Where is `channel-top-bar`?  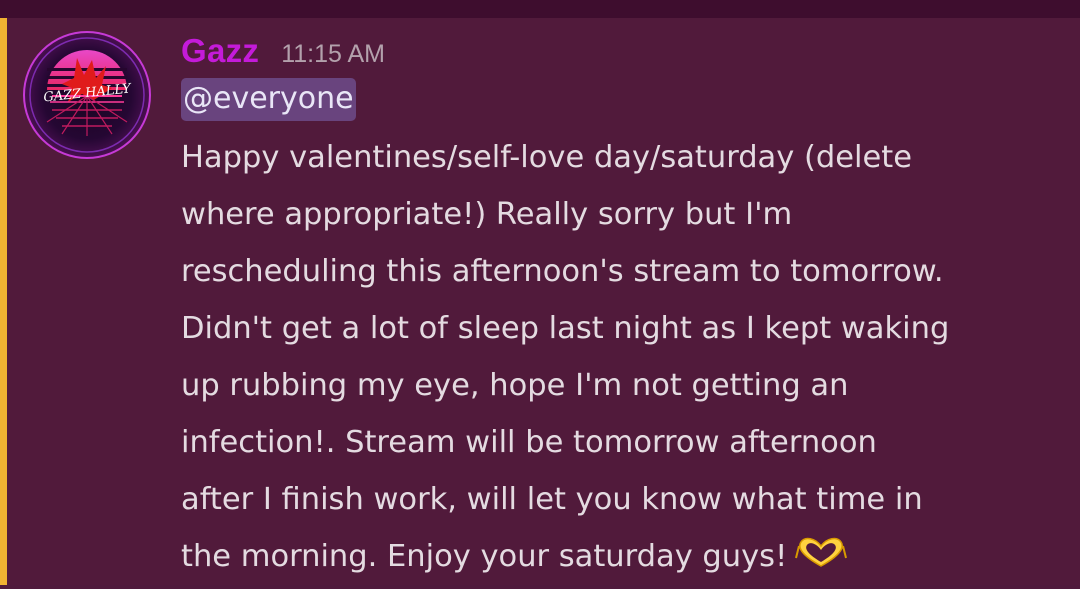
channel-top-bar is located at coordinates (540, 9).